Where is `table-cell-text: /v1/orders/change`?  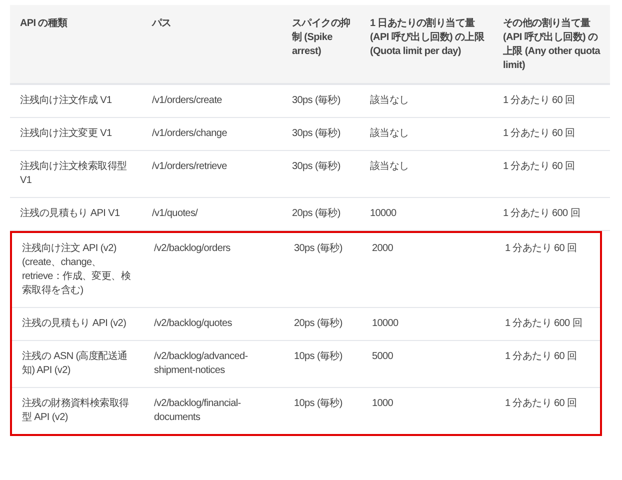
table-cell-text: /v1/orders/change is located at coordinates (189, 134).